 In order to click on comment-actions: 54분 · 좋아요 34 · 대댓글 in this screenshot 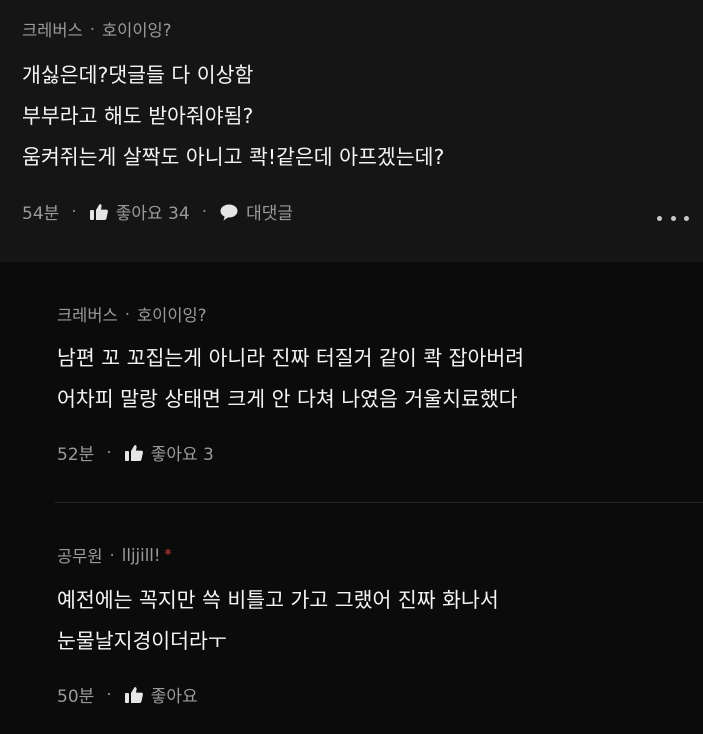, I will do `click(157, 212)`.